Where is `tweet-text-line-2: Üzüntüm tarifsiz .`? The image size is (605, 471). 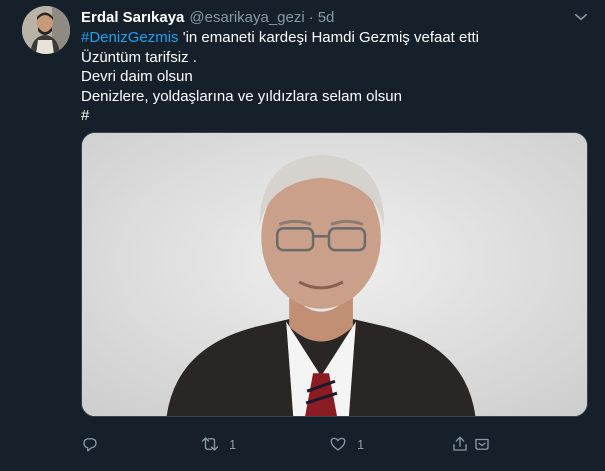
tweet-text-line-2: Üzüntüm tarifsiz . is located at coordinates (139, 57).